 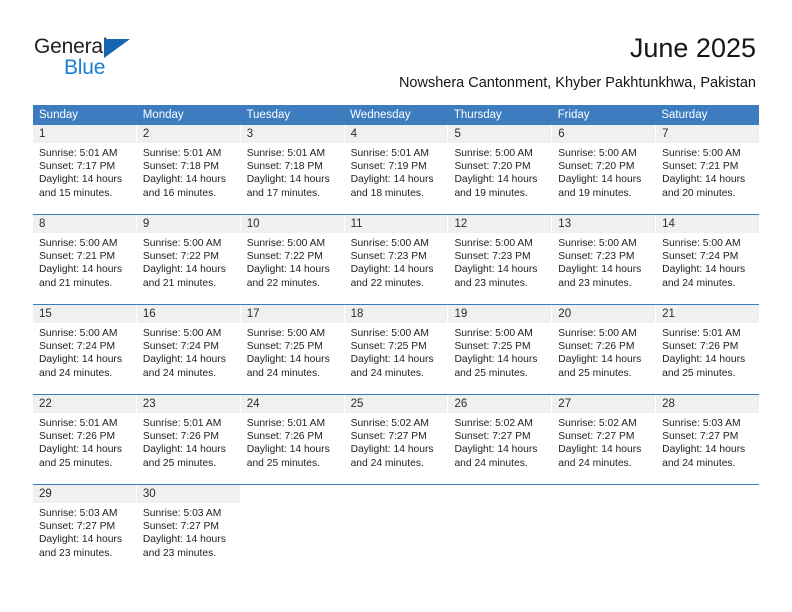 I want to click on day-number: 22, so click(x=84, y=404).